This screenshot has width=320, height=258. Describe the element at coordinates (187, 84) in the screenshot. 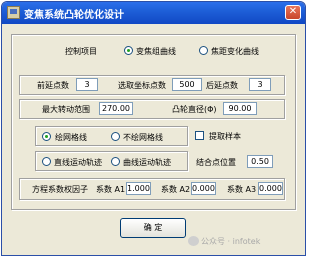

I see `sample-input: 500` at that location.